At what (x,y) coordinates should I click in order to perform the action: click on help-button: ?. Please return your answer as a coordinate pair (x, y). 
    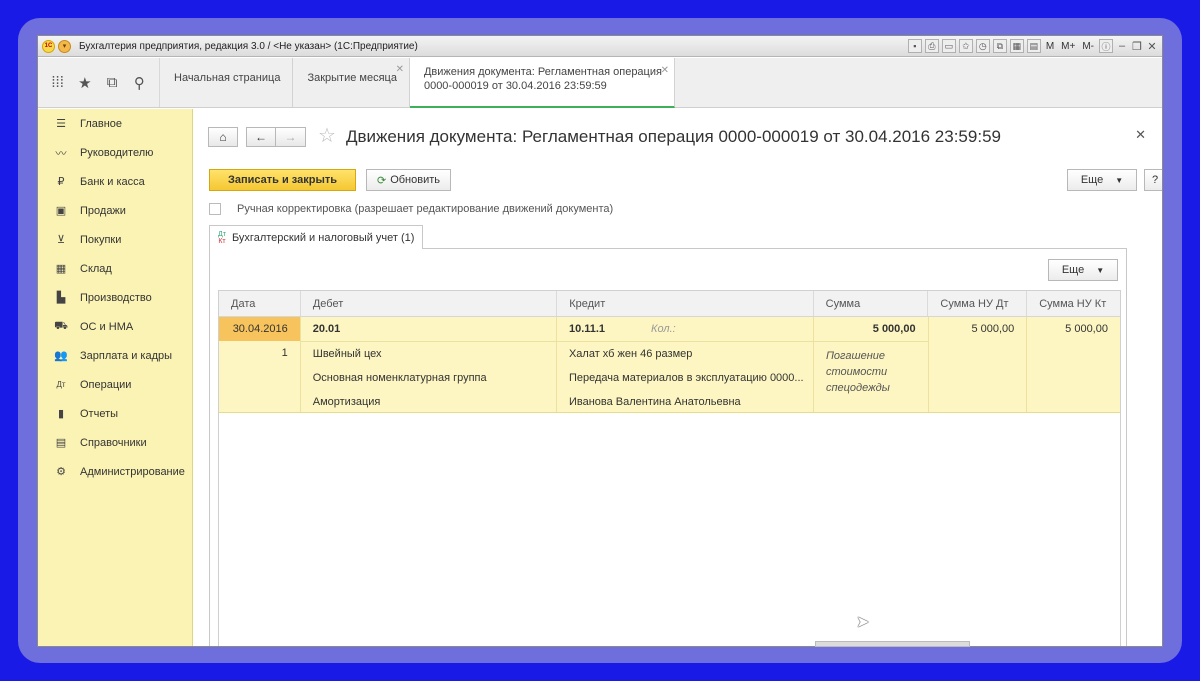
    Looking at the image, I should click on (1153, 180).